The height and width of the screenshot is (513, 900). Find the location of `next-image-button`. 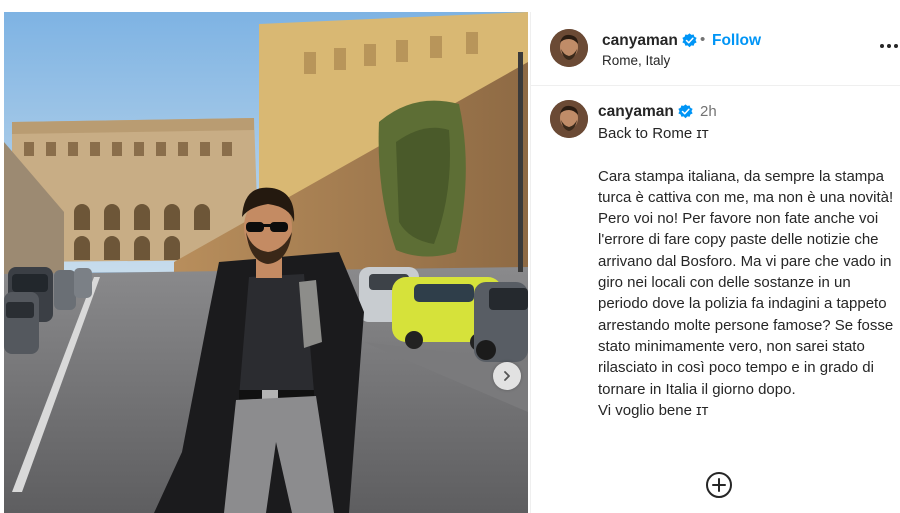

next-image-button is located at coordinates (507, 376).